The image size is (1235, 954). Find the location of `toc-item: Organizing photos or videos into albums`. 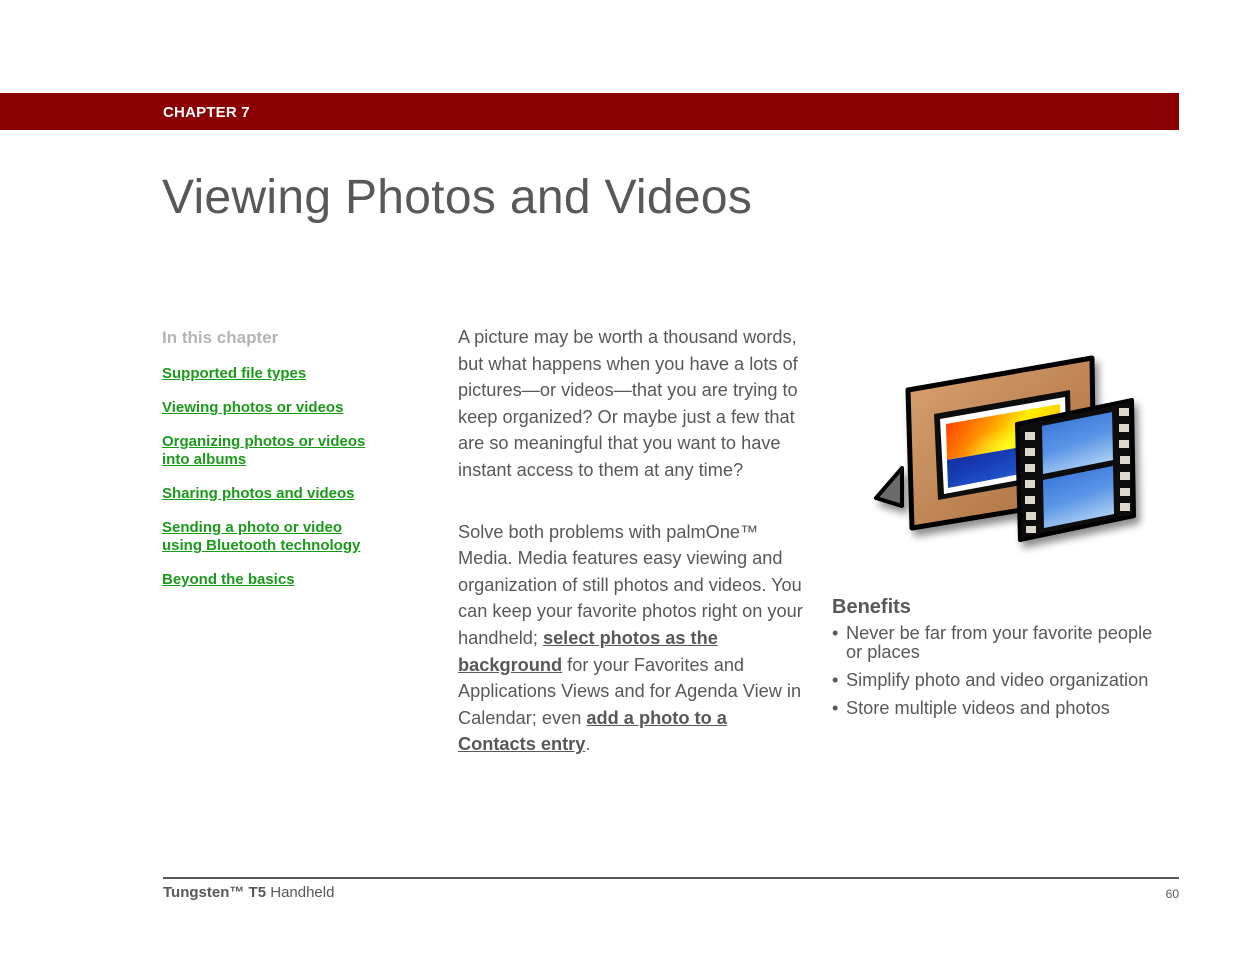

toc-item: Organizing photos or videos into albums is located at coordinates (292, 451).